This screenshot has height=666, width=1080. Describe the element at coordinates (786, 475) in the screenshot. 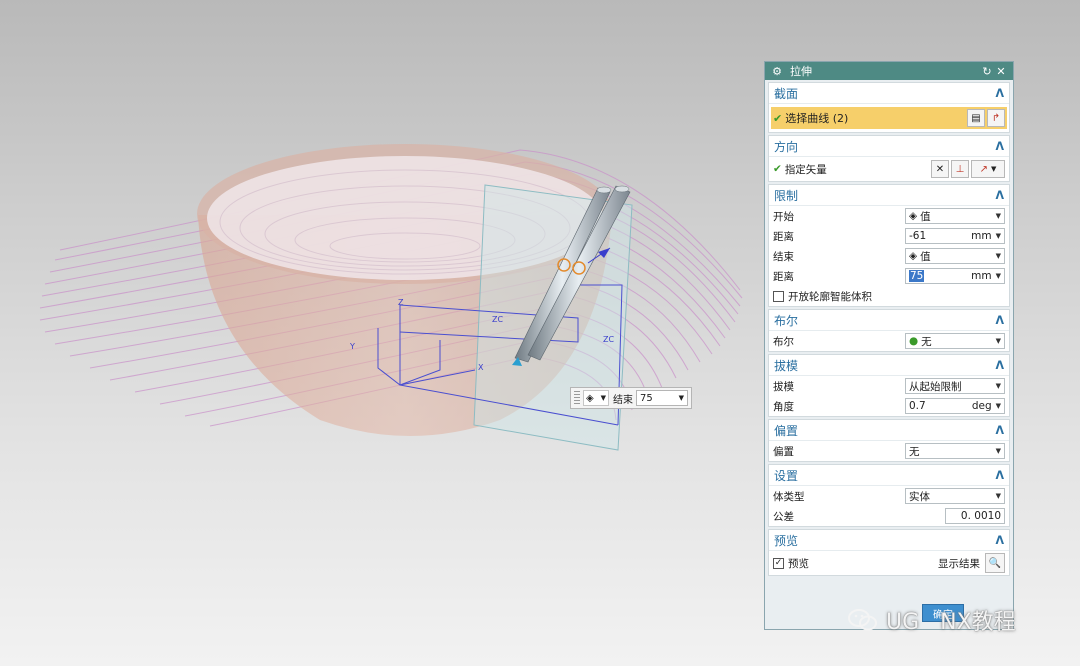

I see `settings-title: 设置` at that location.